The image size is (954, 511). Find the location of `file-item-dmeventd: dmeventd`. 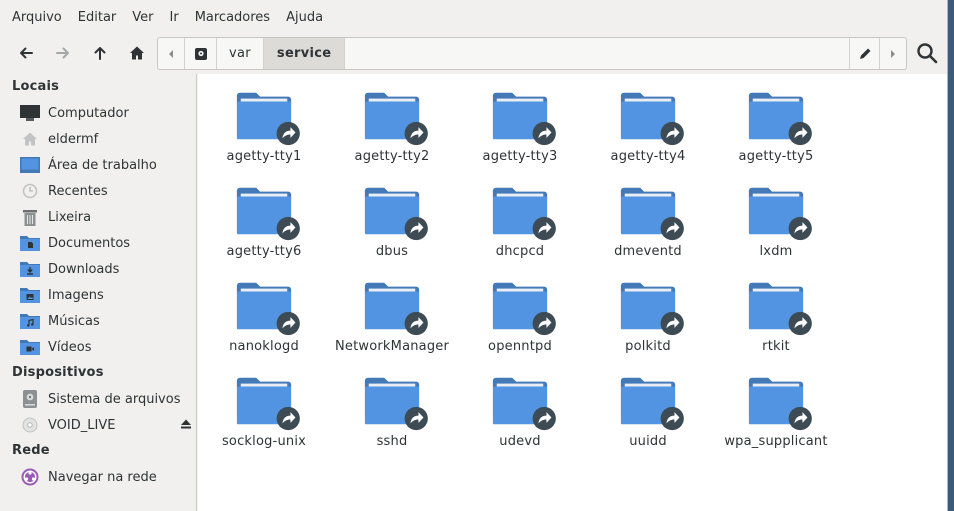

file-item-dmeventd: dmeventd is located at coordinates (648, 214).